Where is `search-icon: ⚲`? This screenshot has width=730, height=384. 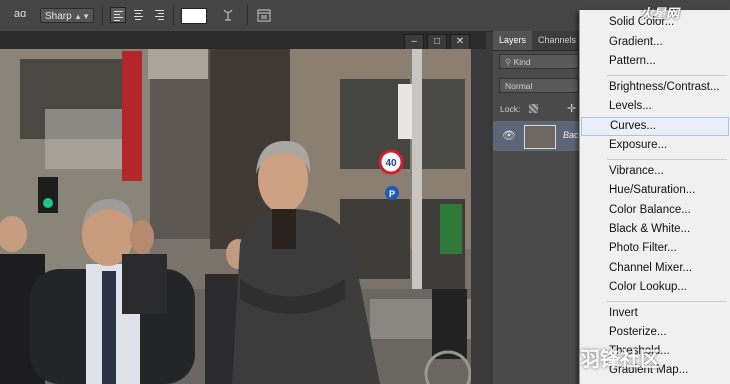
search-icon: ⚲ is located at coordinates (509, 62).